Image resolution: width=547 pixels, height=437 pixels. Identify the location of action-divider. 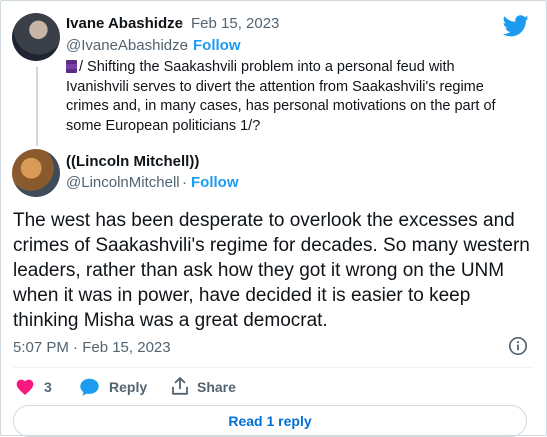
(273, 367).